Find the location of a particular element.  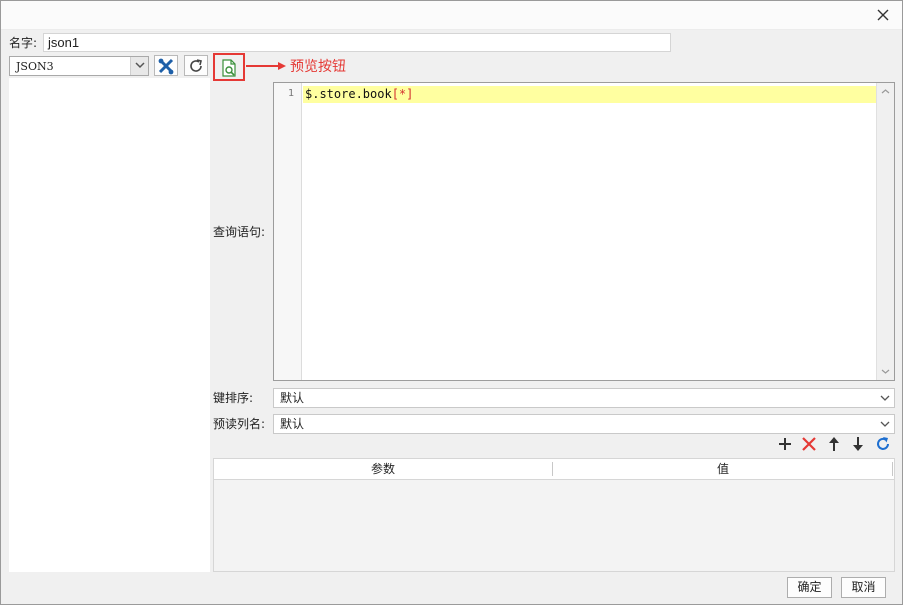

close-icon is located at coordinates (883, 15).